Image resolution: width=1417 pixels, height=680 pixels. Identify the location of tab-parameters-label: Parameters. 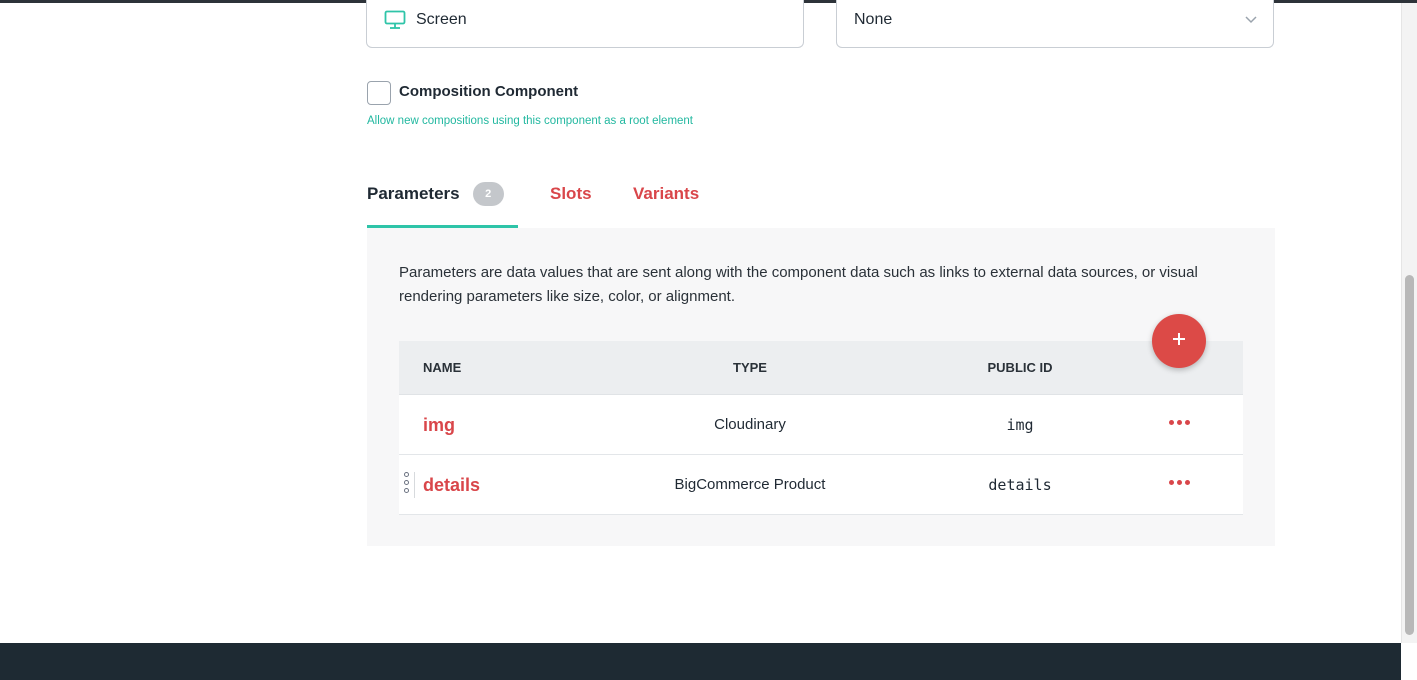
(413, 193).